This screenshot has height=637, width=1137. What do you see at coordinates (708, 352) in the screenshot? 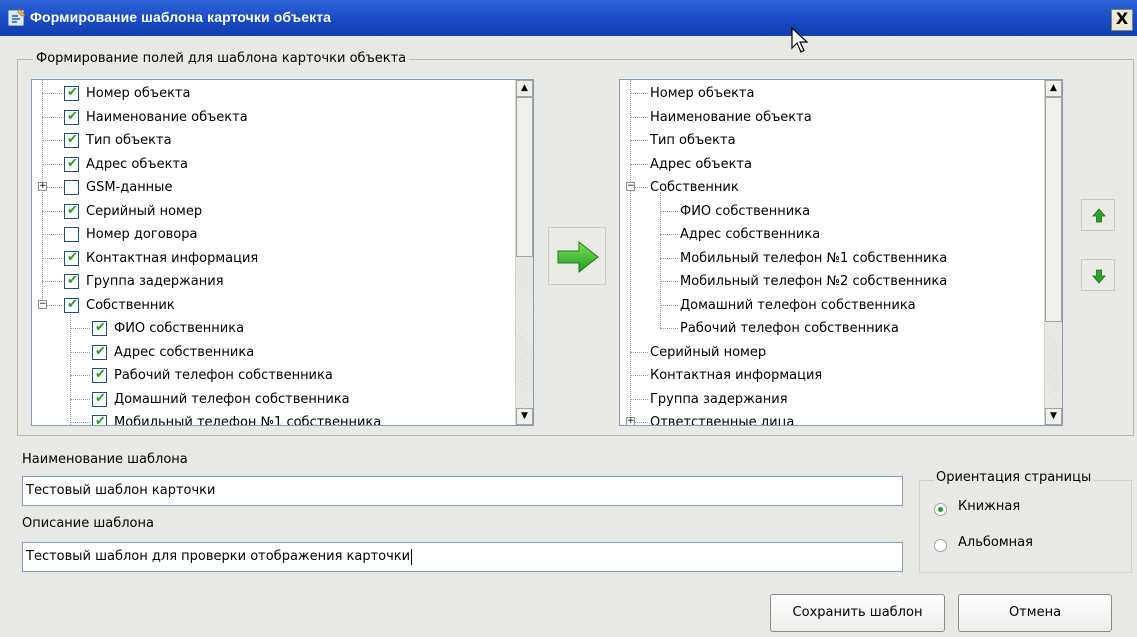
I see `tree-item-label: Серийный номер` at bounding box center [708, 352].